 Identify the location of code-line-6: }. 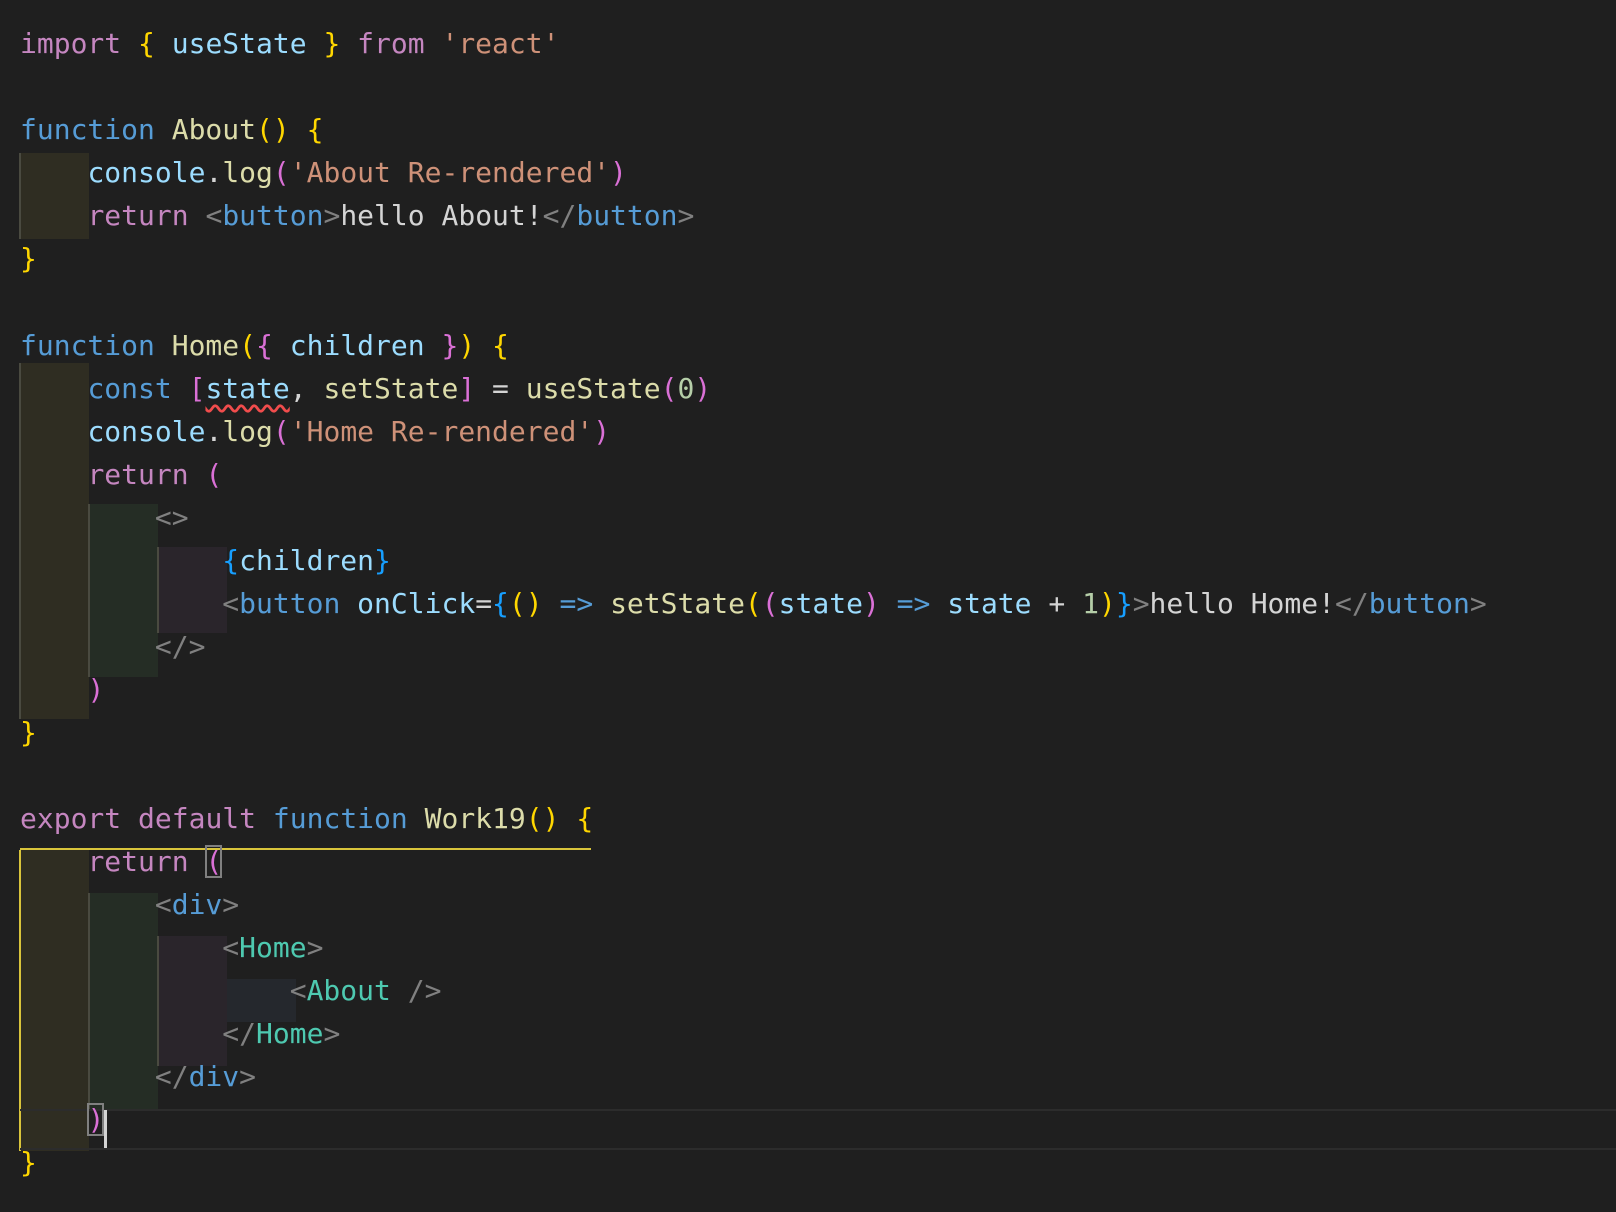
(28, 258).